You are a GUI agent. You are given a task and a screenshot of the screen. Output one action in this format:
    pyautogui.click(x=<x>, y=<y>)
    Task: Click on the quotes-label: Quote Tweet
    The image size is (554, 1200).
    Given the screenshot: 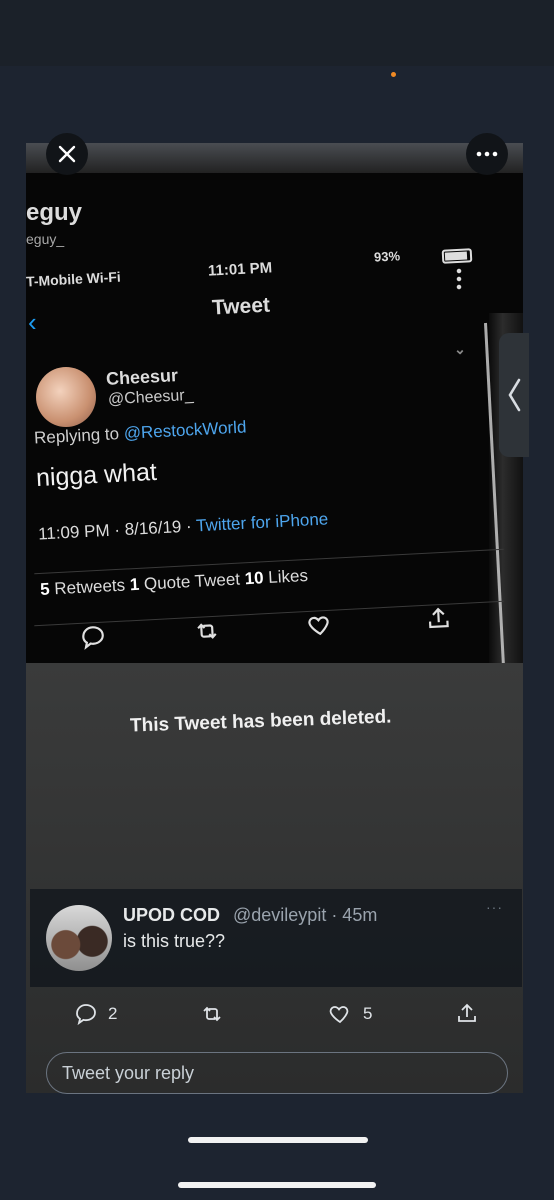 What is the action you would take?
    pyautogui.click(x=192, y=581)
    